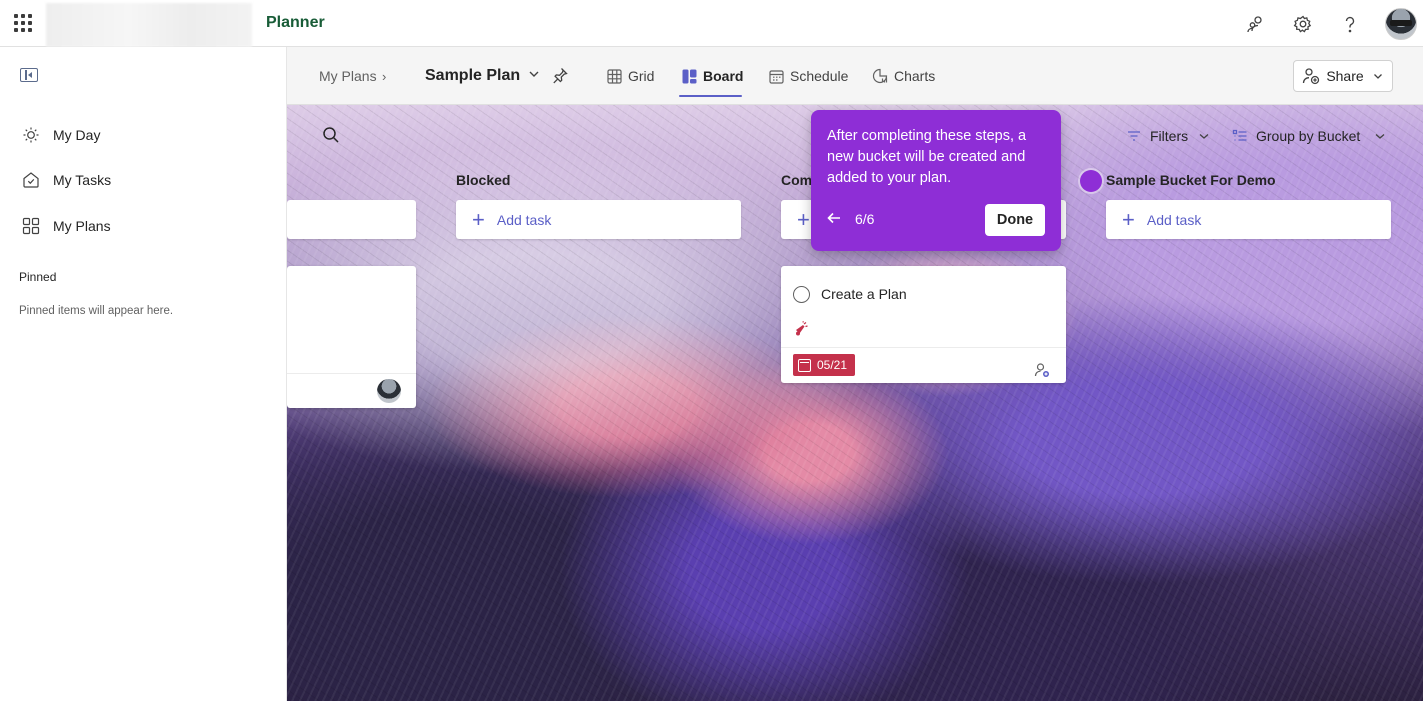 The height and width of the screenshot is (701, 1423). Describe the element at coordinates (1401, 23) in the screenshot. I see `user-avatar` at that location.